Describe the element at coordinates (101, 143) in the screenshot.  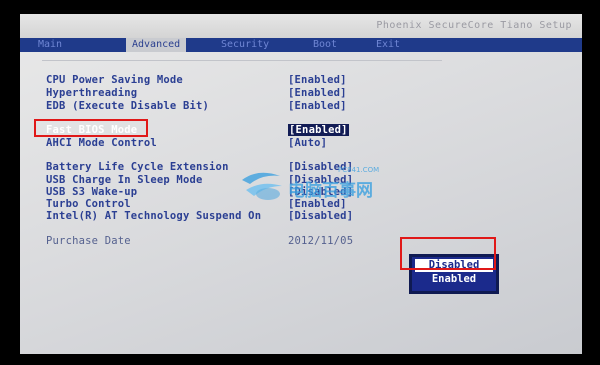
I see `setting-label-ahci-mode: AHCI Mode Control` at that location.